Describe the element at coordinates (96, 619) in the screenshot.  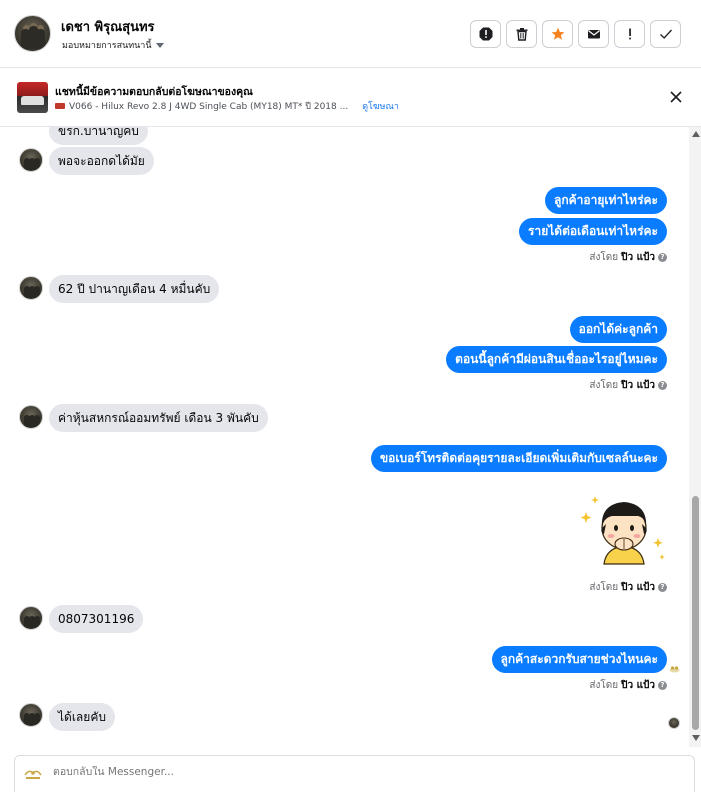
I see `incoming-message: 0807301196` at that location.